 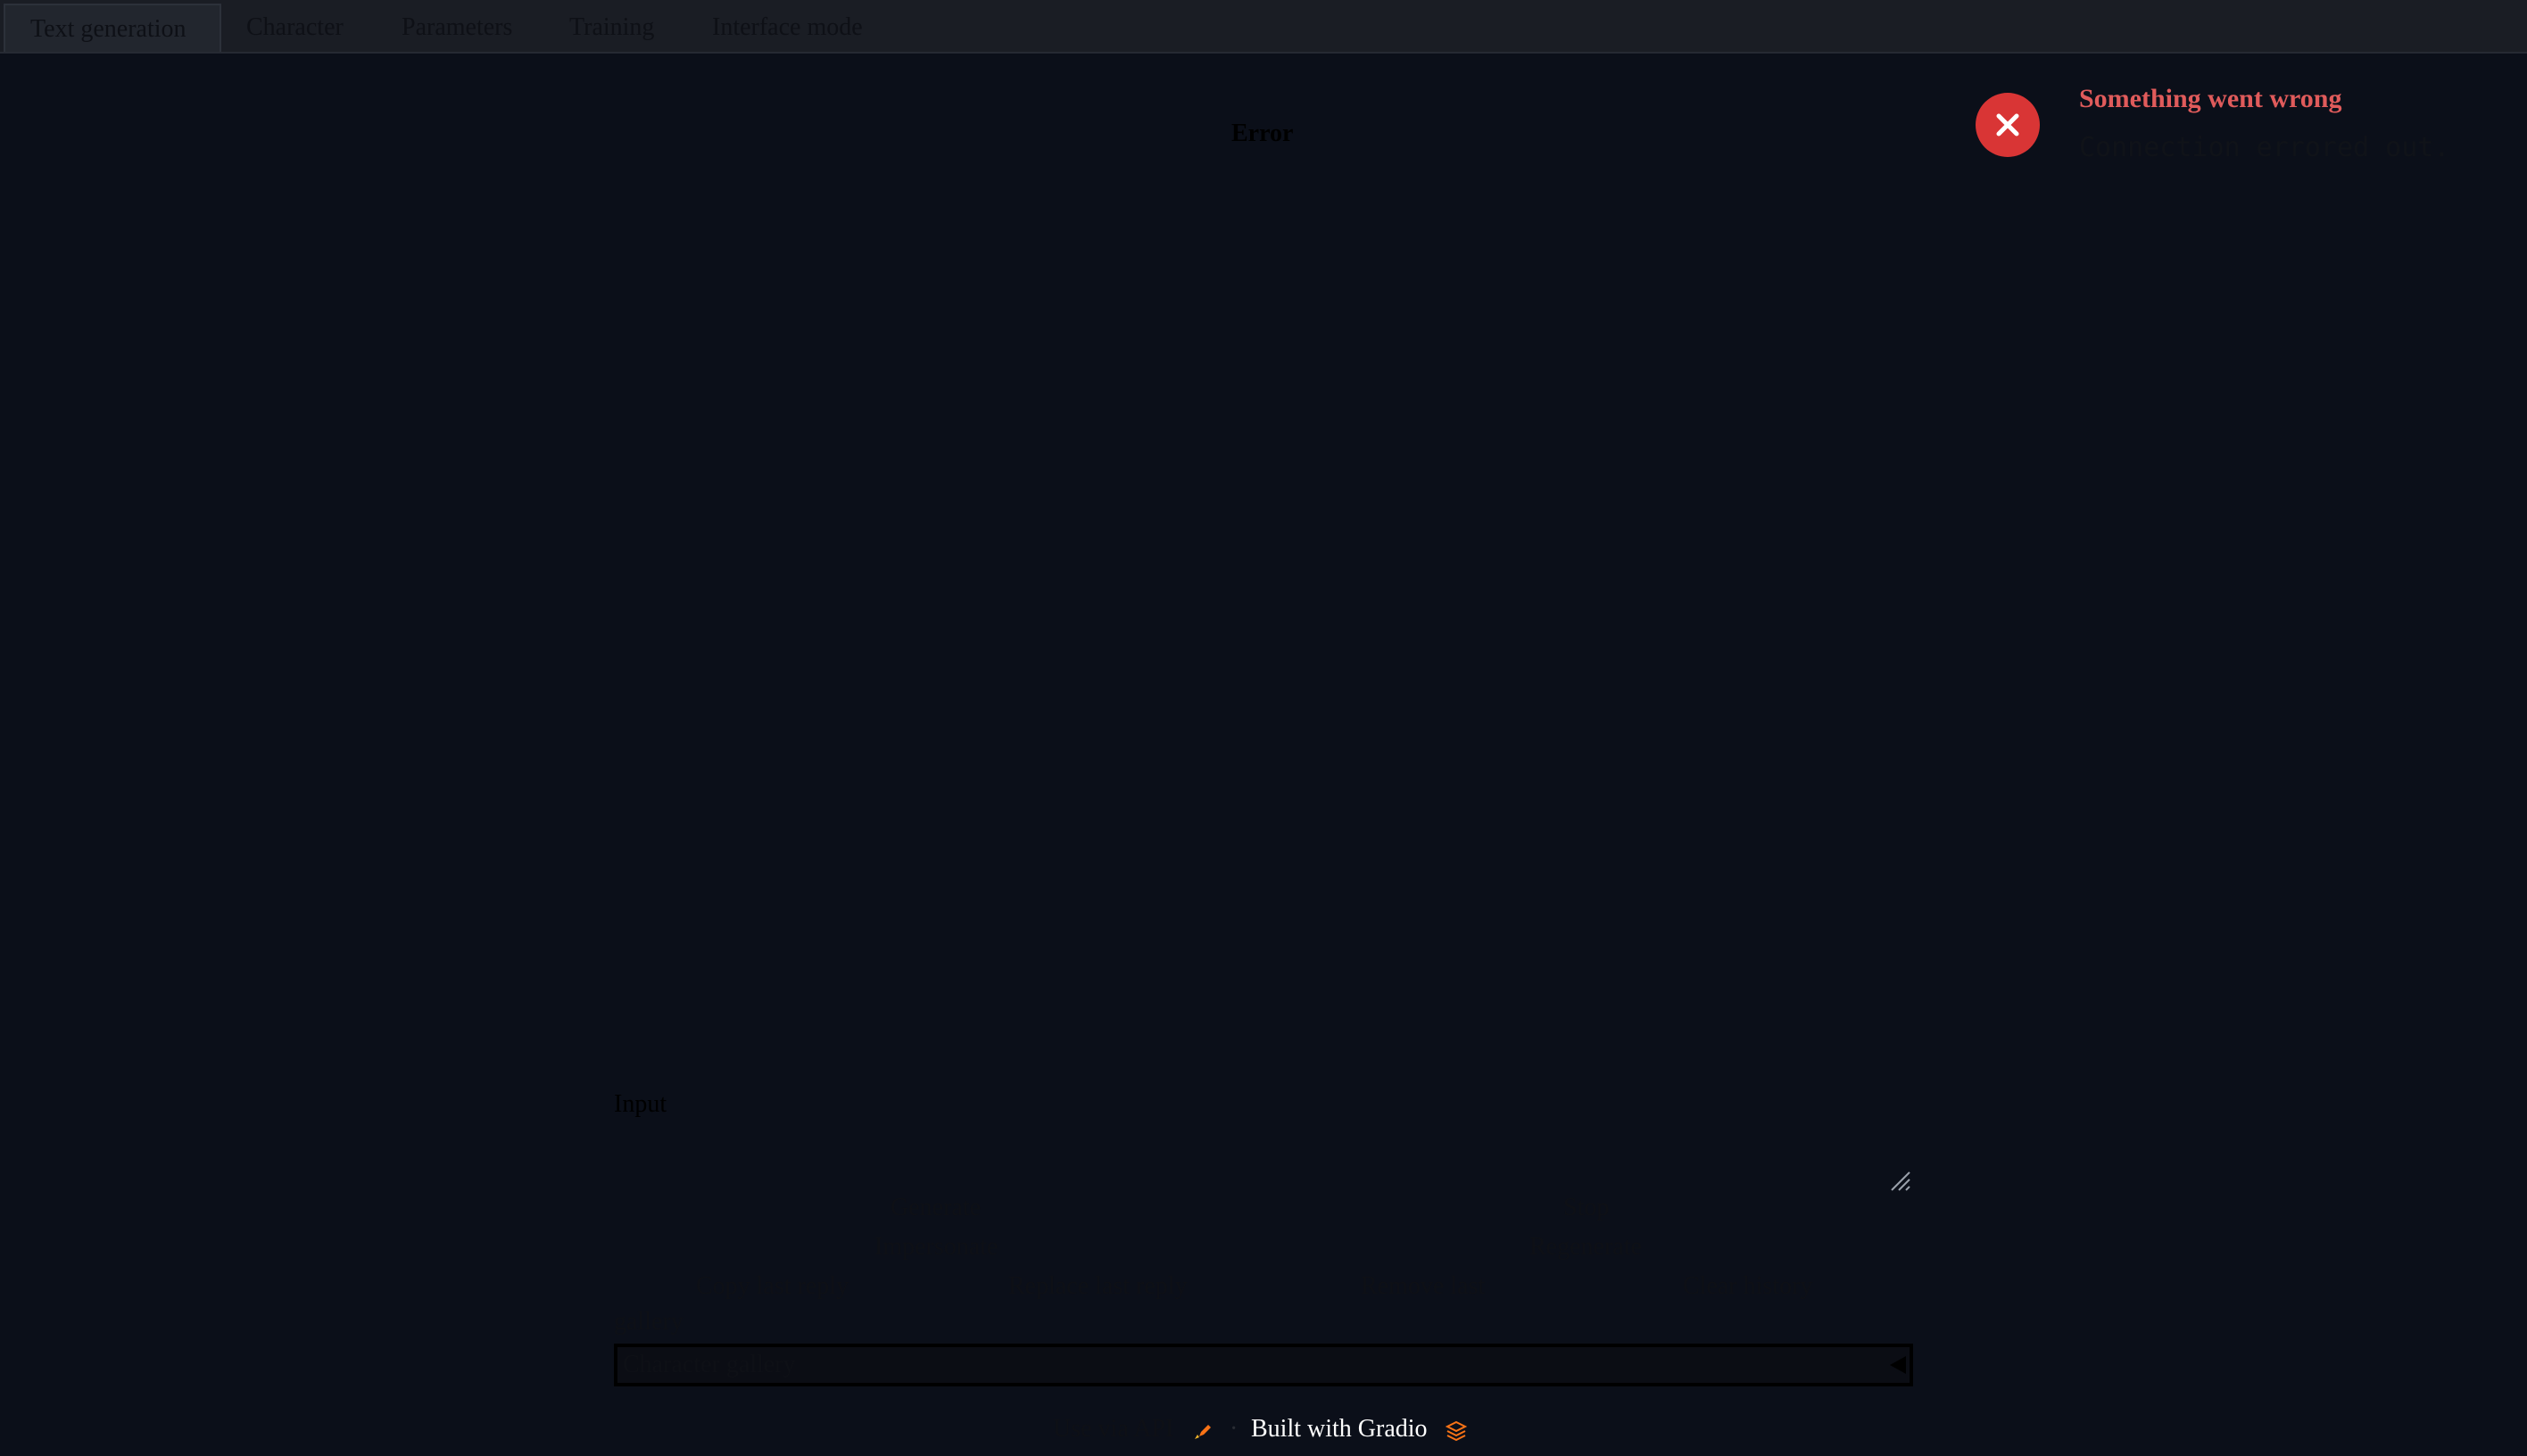 I want to click on generate-button: Generate, so click(x=936, y=1208).